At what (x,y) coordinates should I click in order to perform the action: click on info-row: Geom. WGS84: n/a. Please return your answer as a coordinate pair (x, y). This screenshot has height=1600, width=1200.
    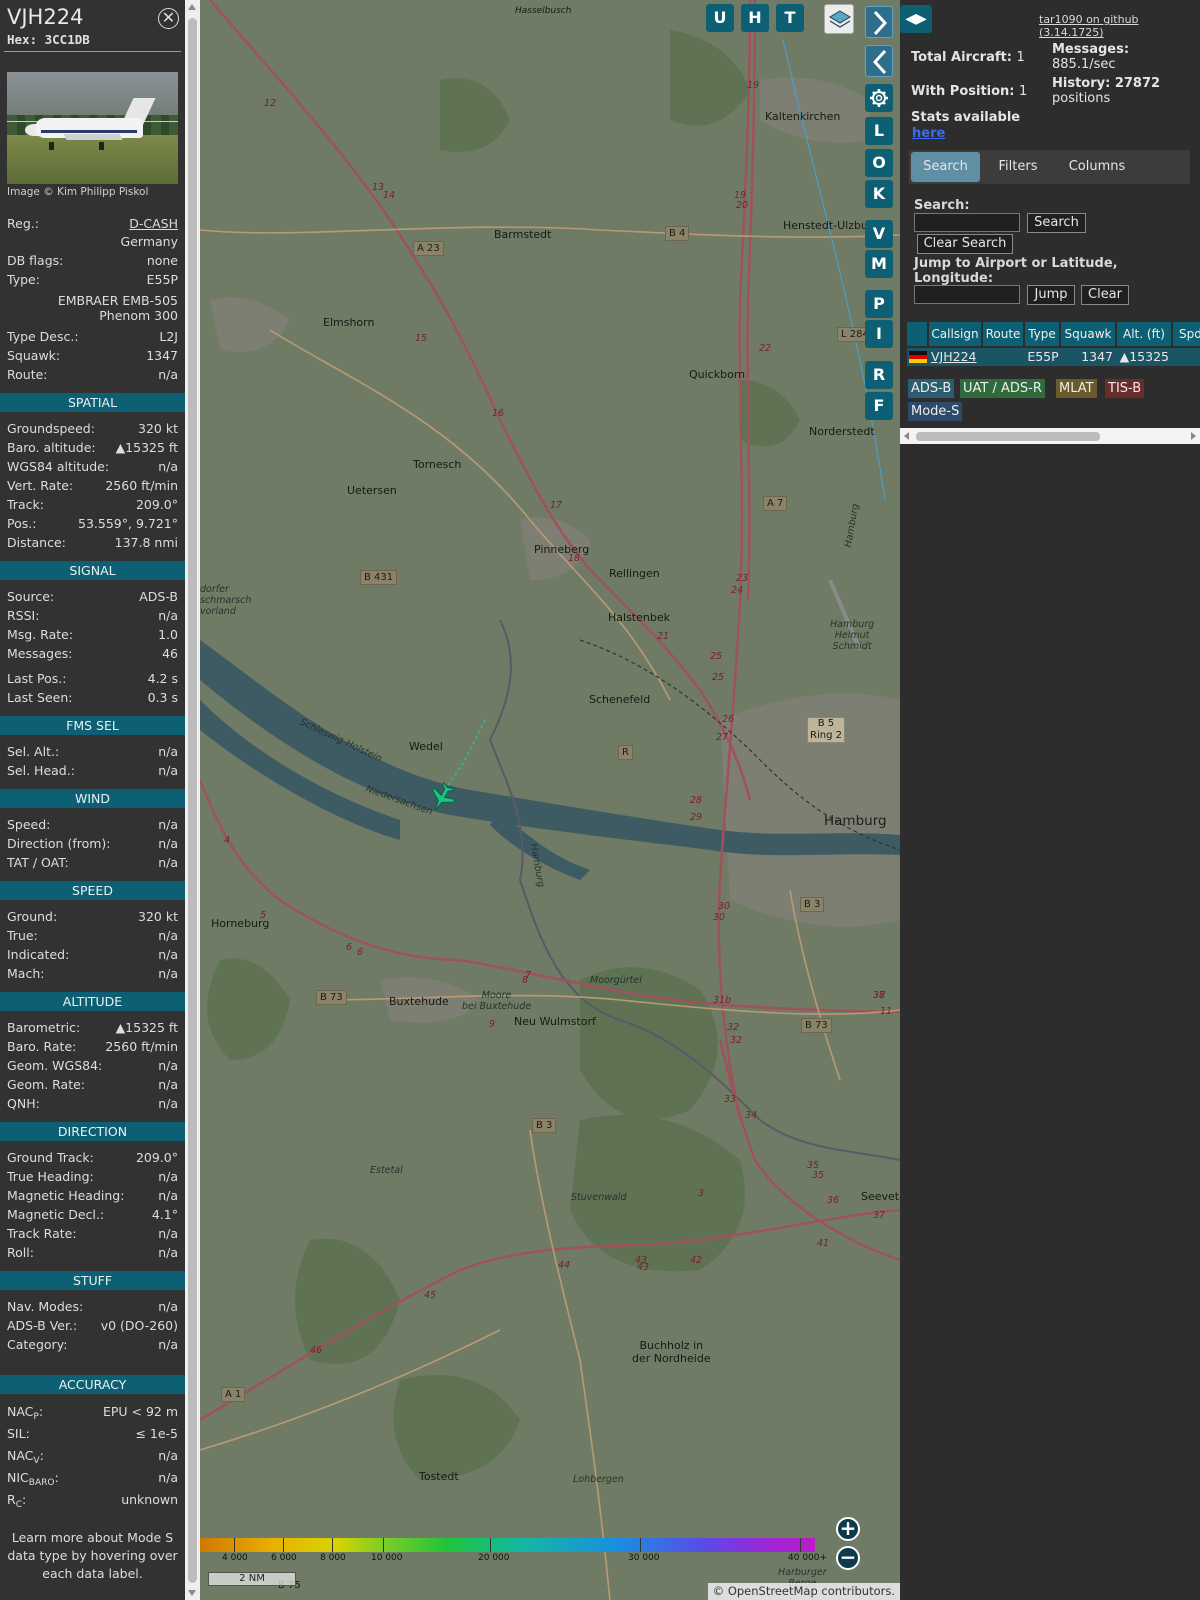
    Looking at the image, I should click on (92, 1065).